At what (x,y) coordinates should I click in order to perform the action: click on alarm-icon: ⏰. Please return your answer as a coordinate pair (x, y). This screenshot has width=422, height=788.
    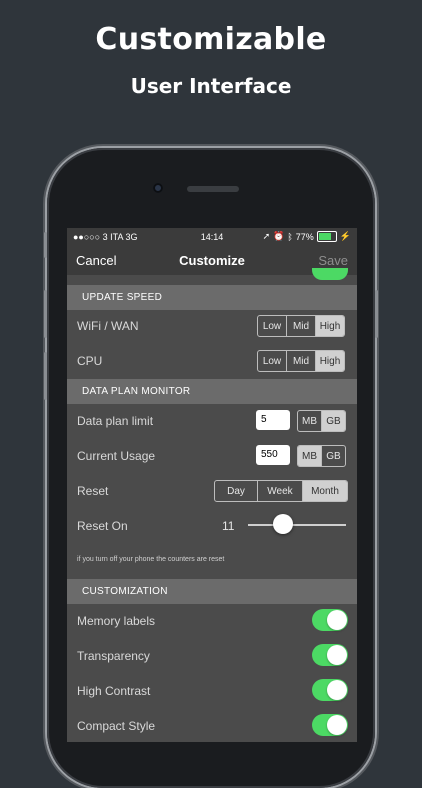
    Looking at the image, I should click on (279, 236).